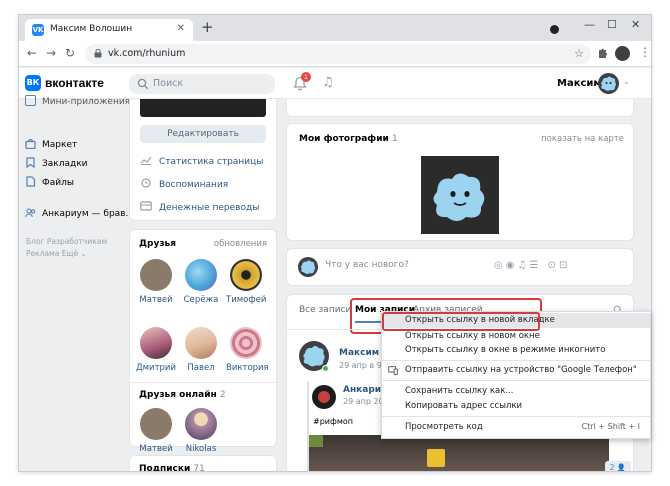  What do you see at coordinates (70, 53) in the screenshot?
I see `reload-icon: ↻` at bounding box center [70, 53].